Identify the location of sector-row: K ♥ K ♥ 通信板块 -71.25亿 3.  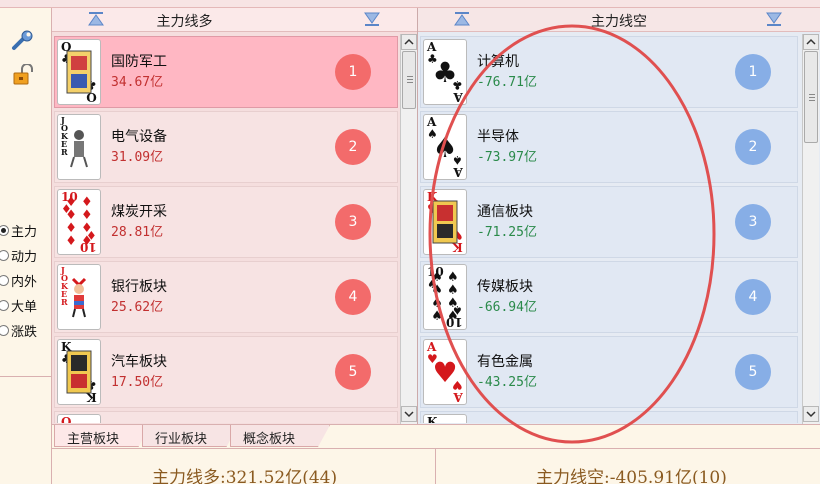
(609, 222).